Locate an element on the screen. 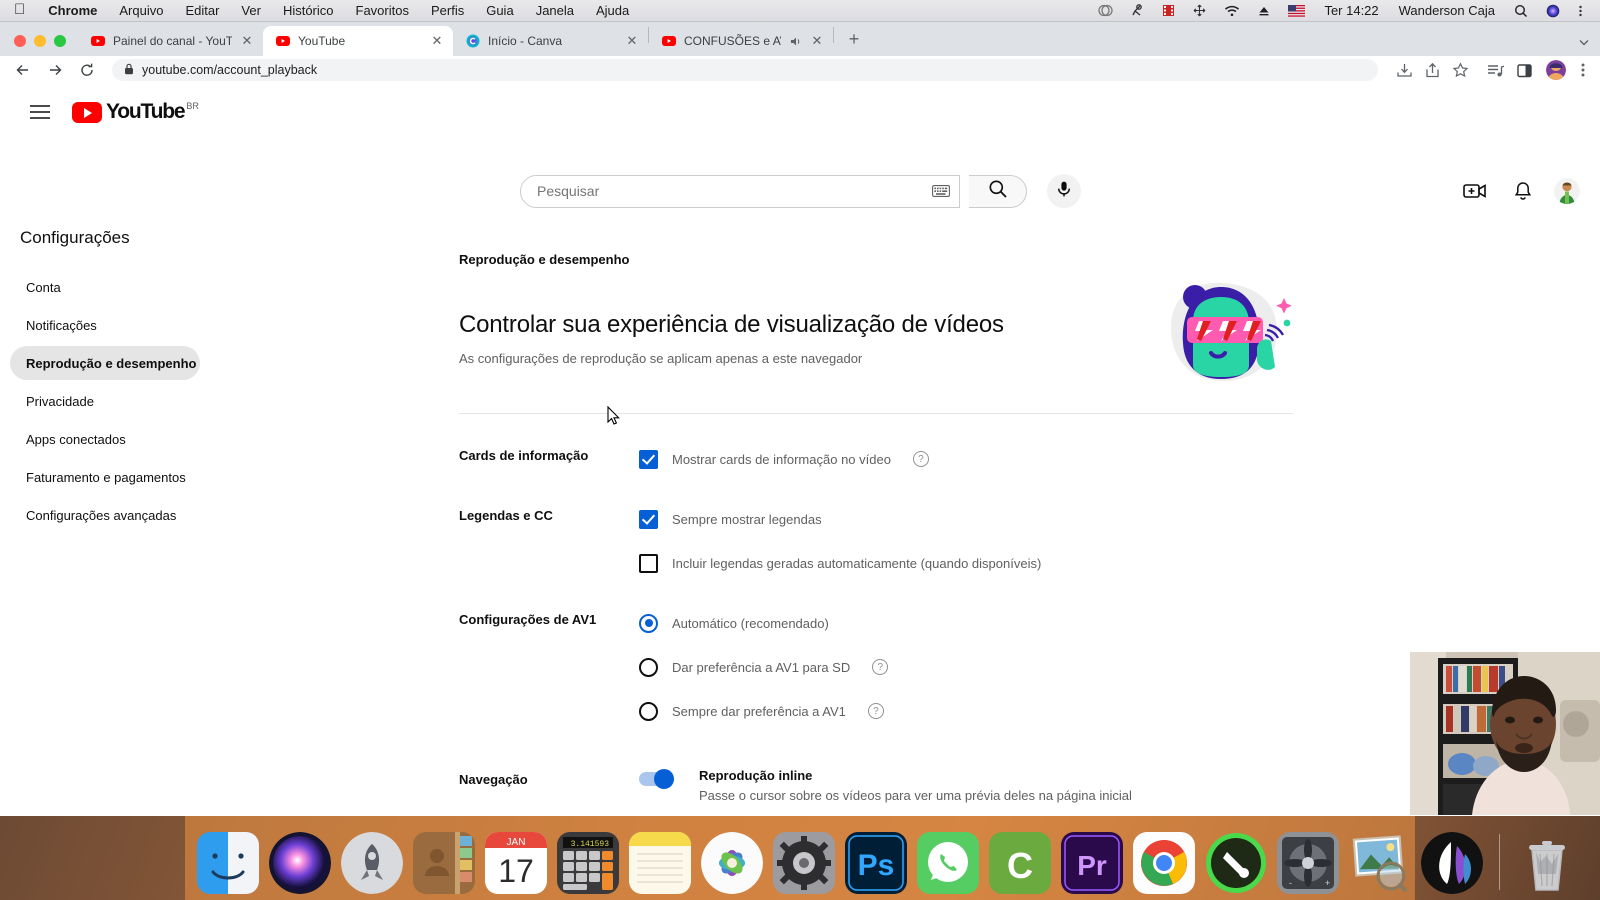 The width and height of the screenshot is (1600, 900). sidebar-item-conta: Conta is located at coordinates (105, 287).